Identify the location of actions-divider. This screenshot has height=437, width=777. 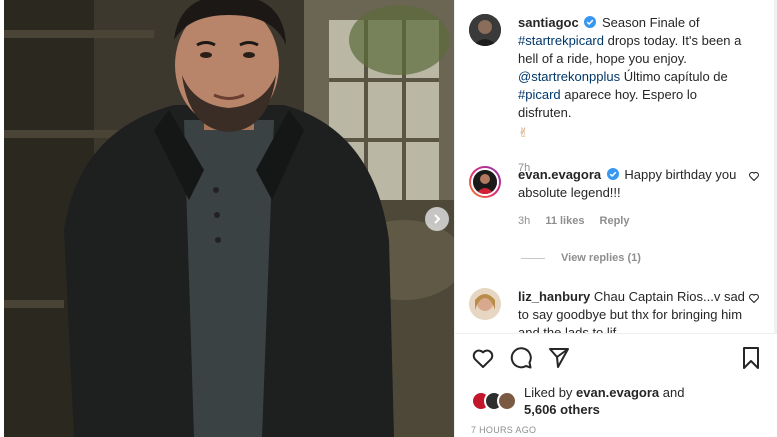
(616, 333).